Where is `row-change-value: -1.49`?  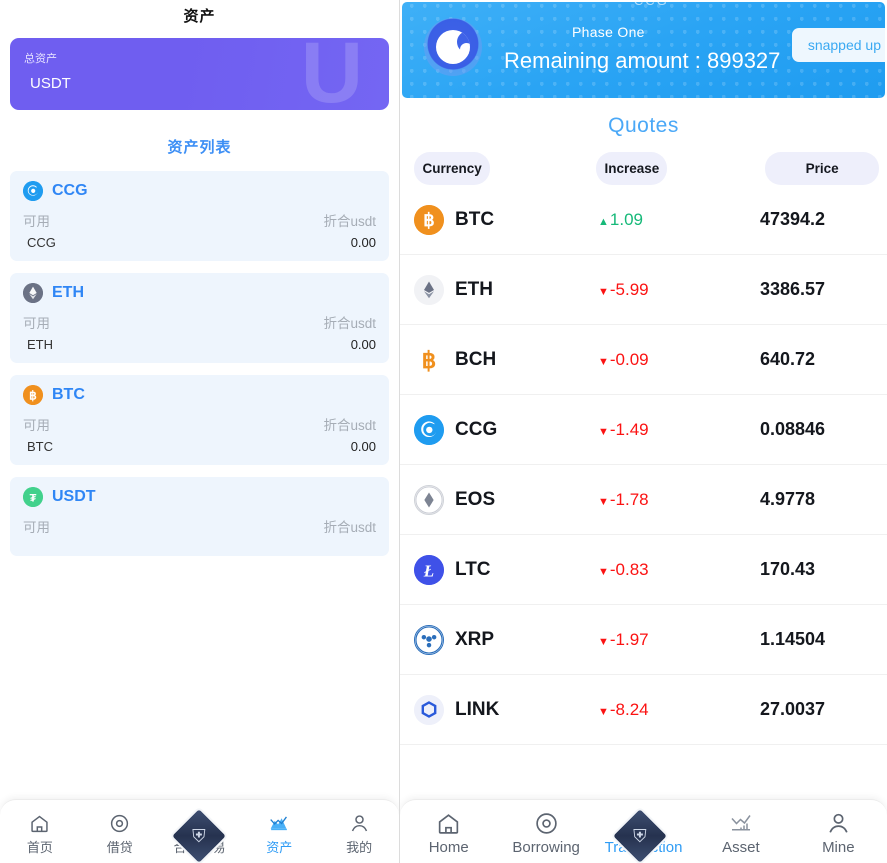 row-change-value: -1.49 is located at coordinates (629, 429).